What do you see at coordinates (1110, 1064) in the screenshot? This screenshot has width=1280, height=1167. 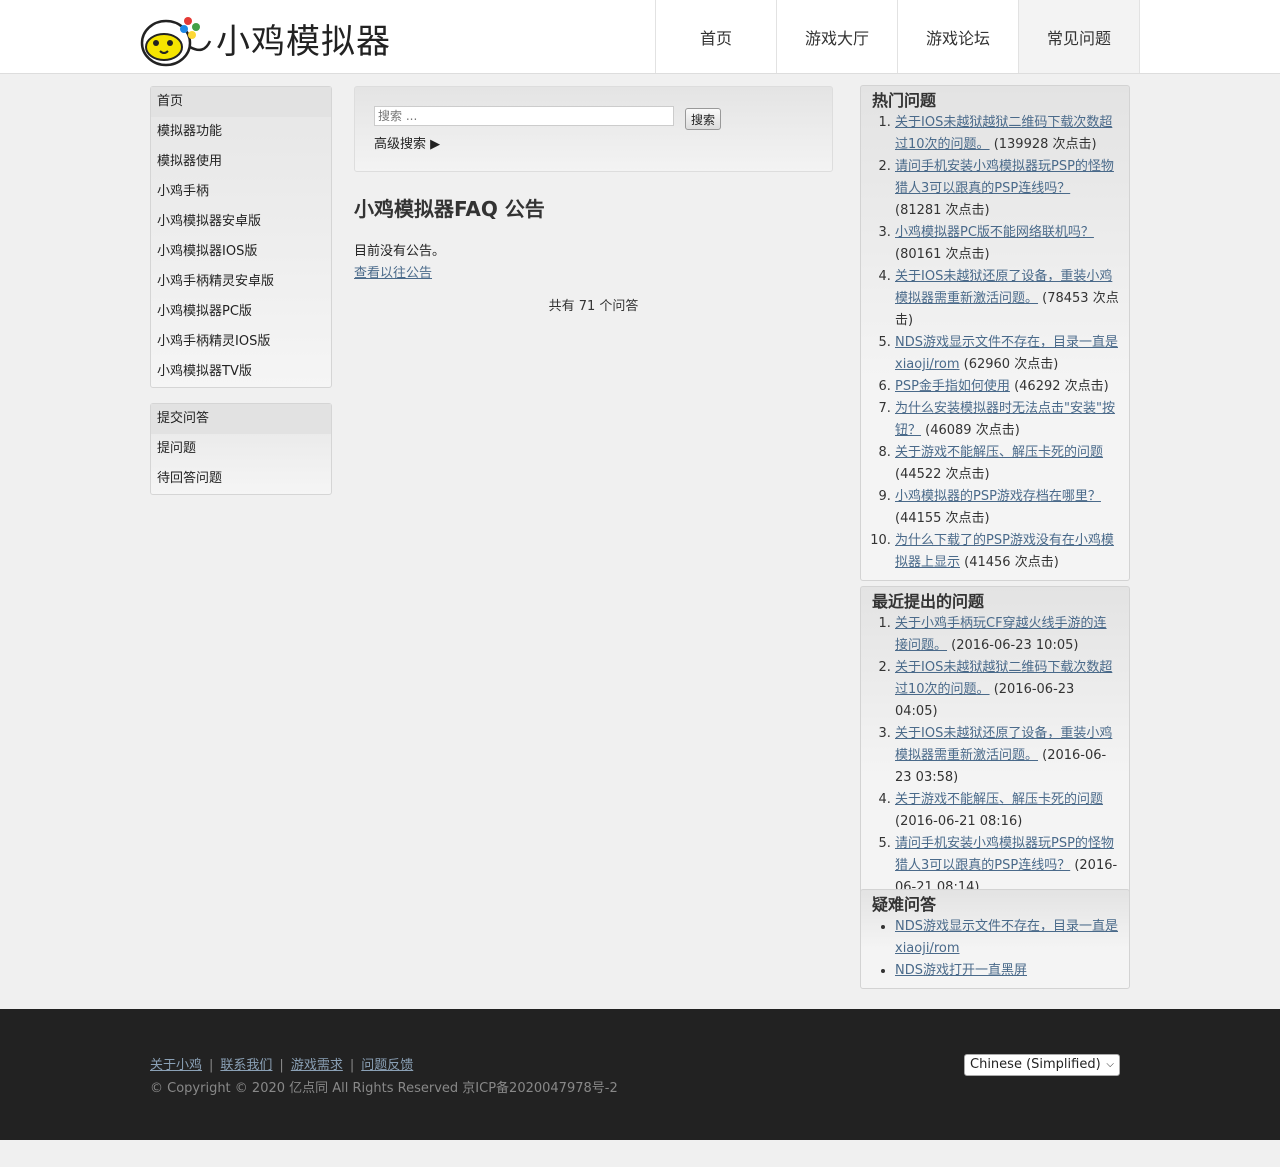 I see `chevron-down-icon: ⌵` at bounding box center [1110, 1064].